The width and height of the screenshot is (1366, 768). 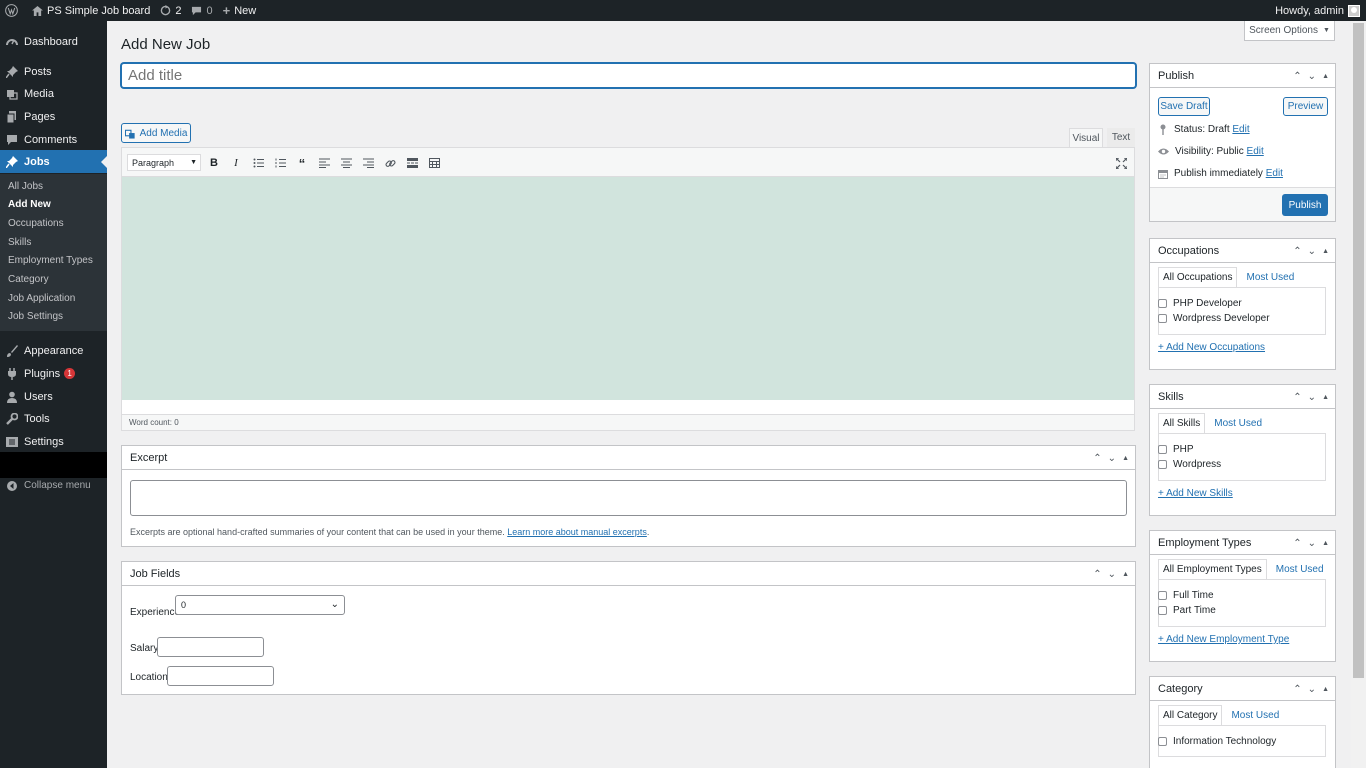 I want to click on menu-posts: Posts, so click(x=53, y=71).